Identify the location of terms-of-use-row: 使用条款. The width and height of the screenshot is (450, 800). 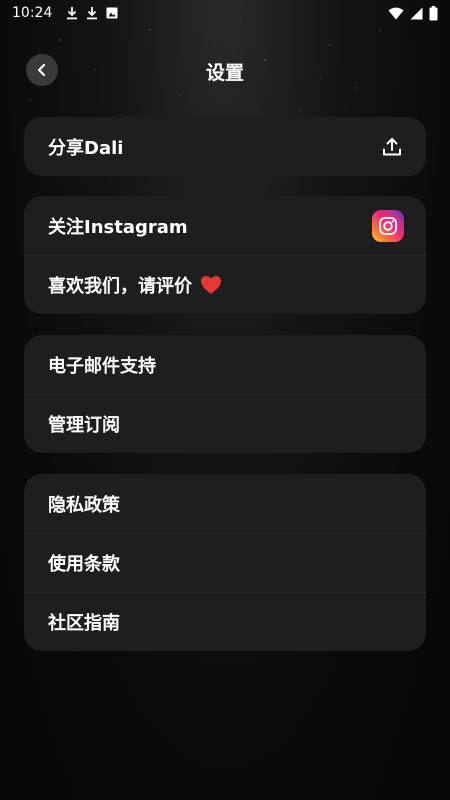
(225, 562).